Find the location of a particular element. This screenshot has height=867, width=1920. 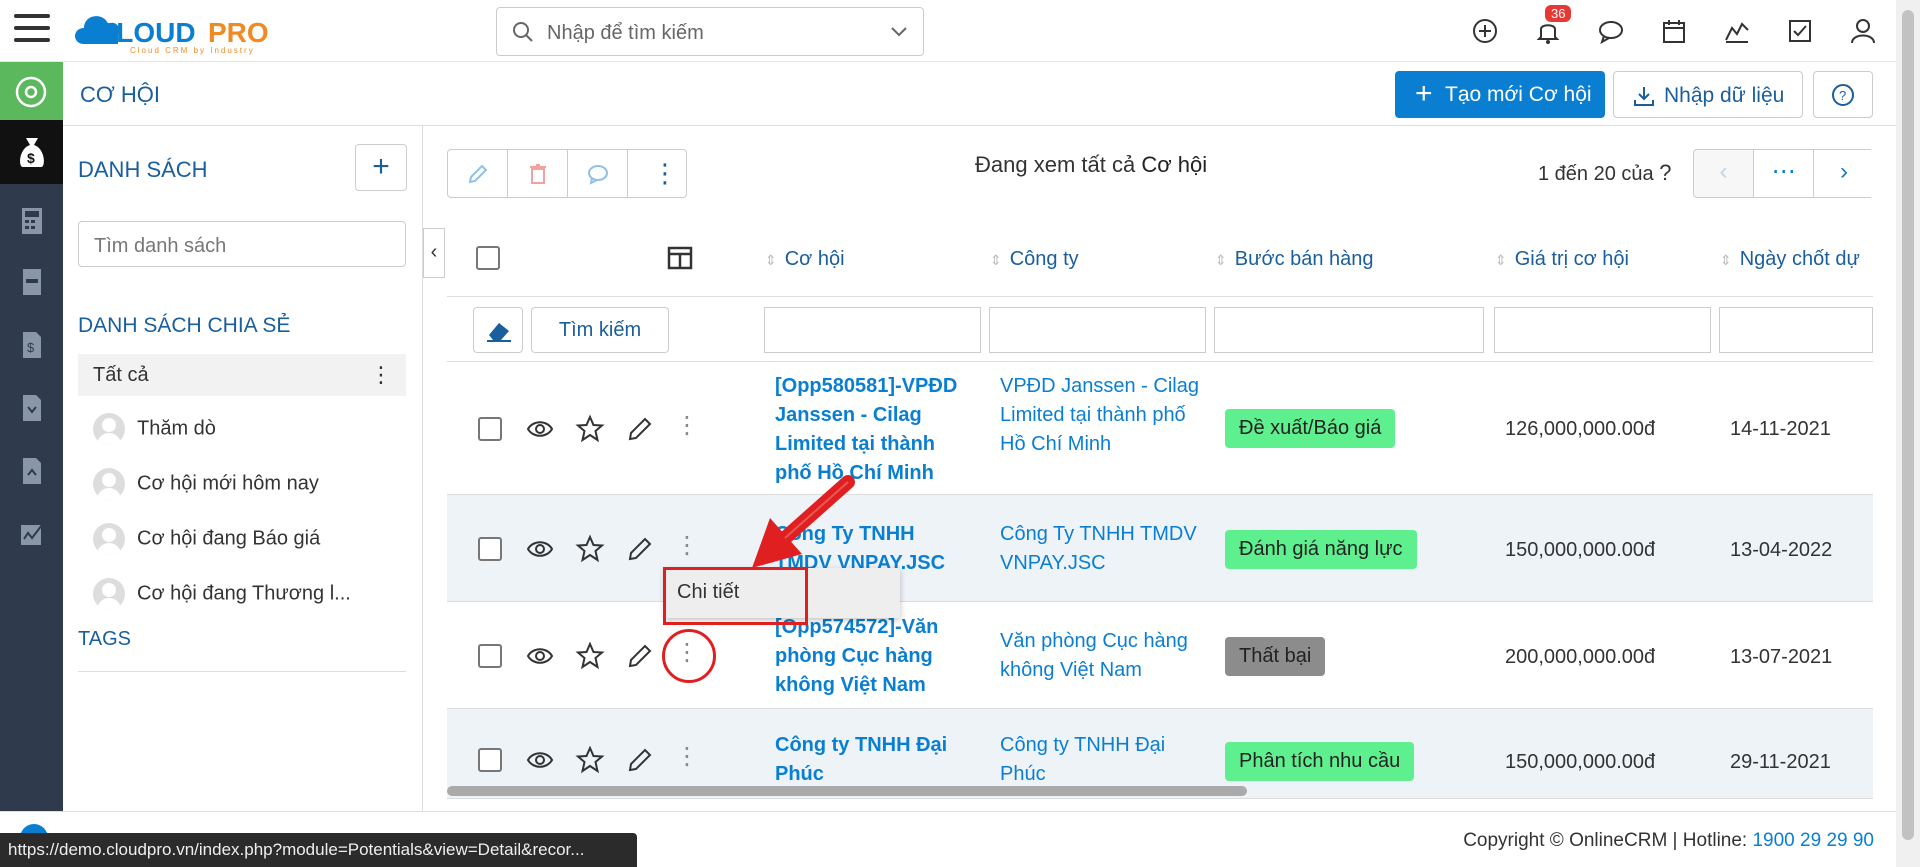

viewing-caption: Đang xem tất cả Cơ hội is located at coordinates (1091, 165).